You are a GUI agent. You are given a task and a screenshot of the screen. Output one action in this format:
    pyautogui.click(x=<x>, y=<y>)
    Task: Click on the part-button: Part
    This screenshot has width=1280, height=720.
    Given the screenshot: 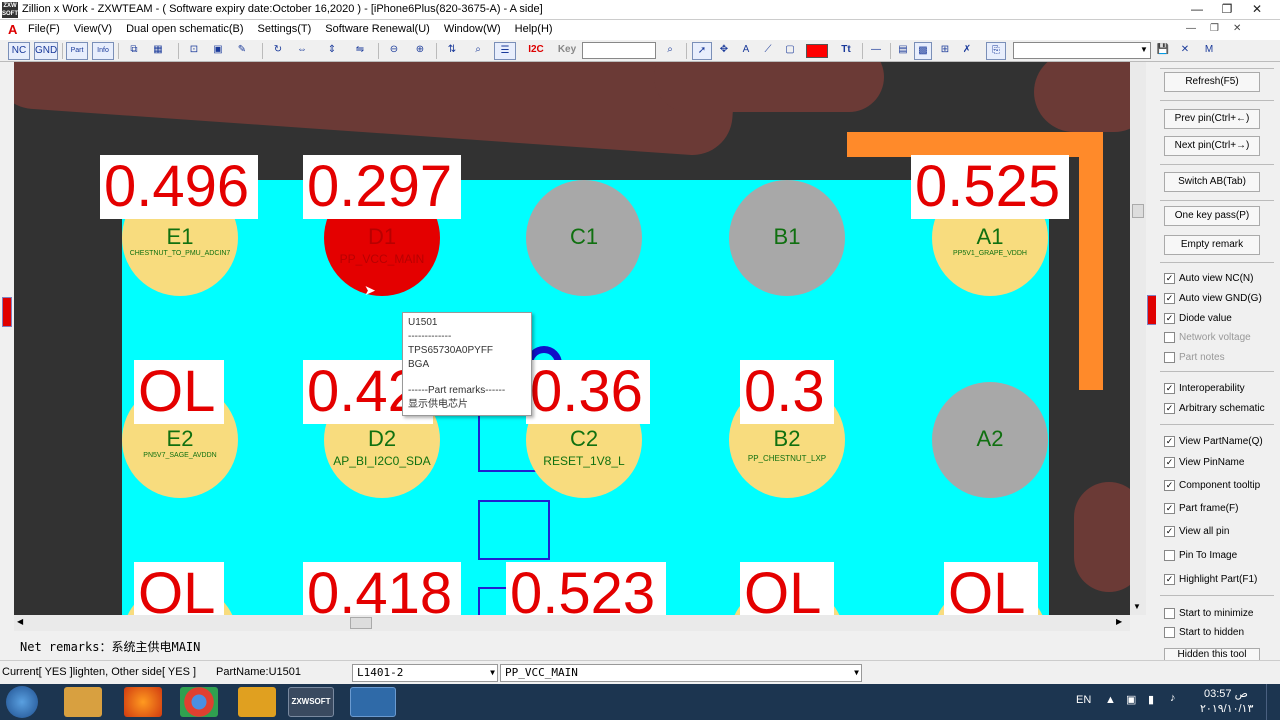 What is the action you would take?
    pyautogui.click(x=77, y=51)
    